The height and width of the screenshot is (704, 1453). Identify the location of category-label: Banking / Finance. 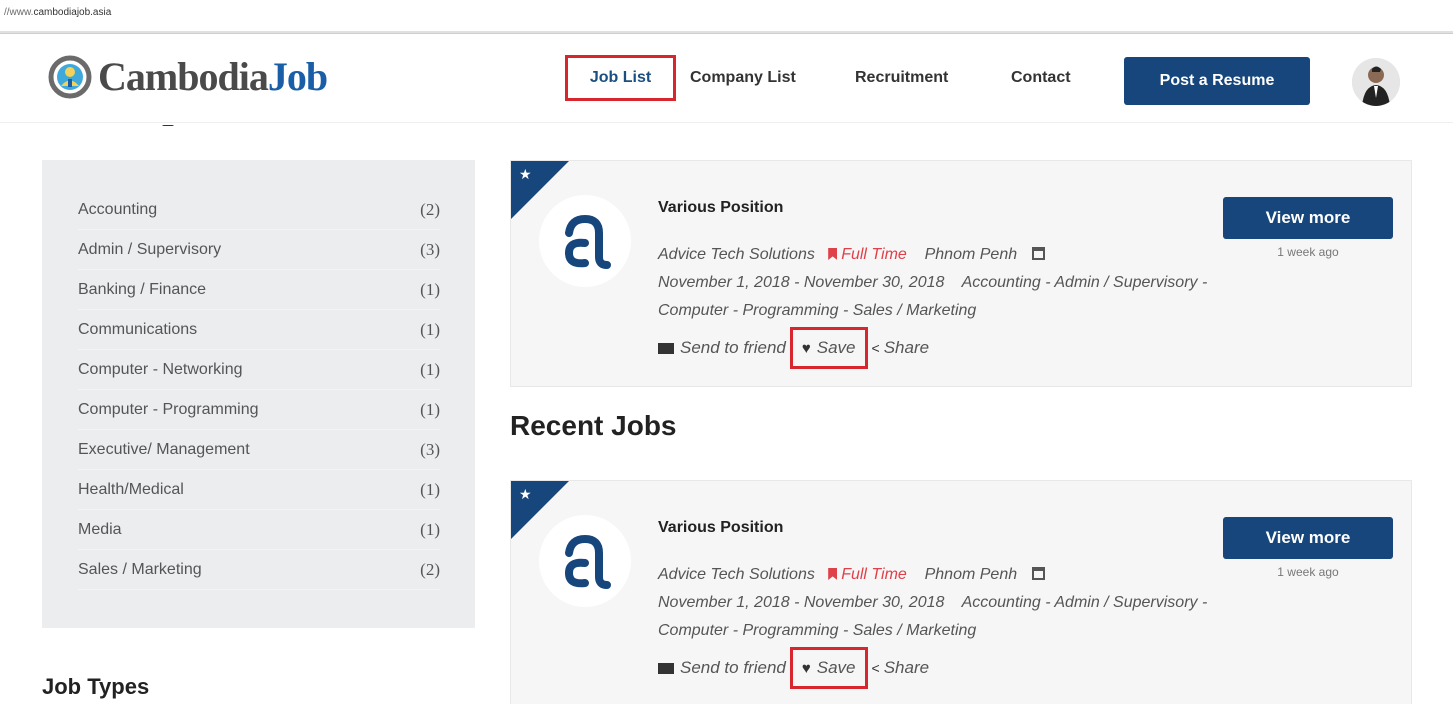
(142, 290).